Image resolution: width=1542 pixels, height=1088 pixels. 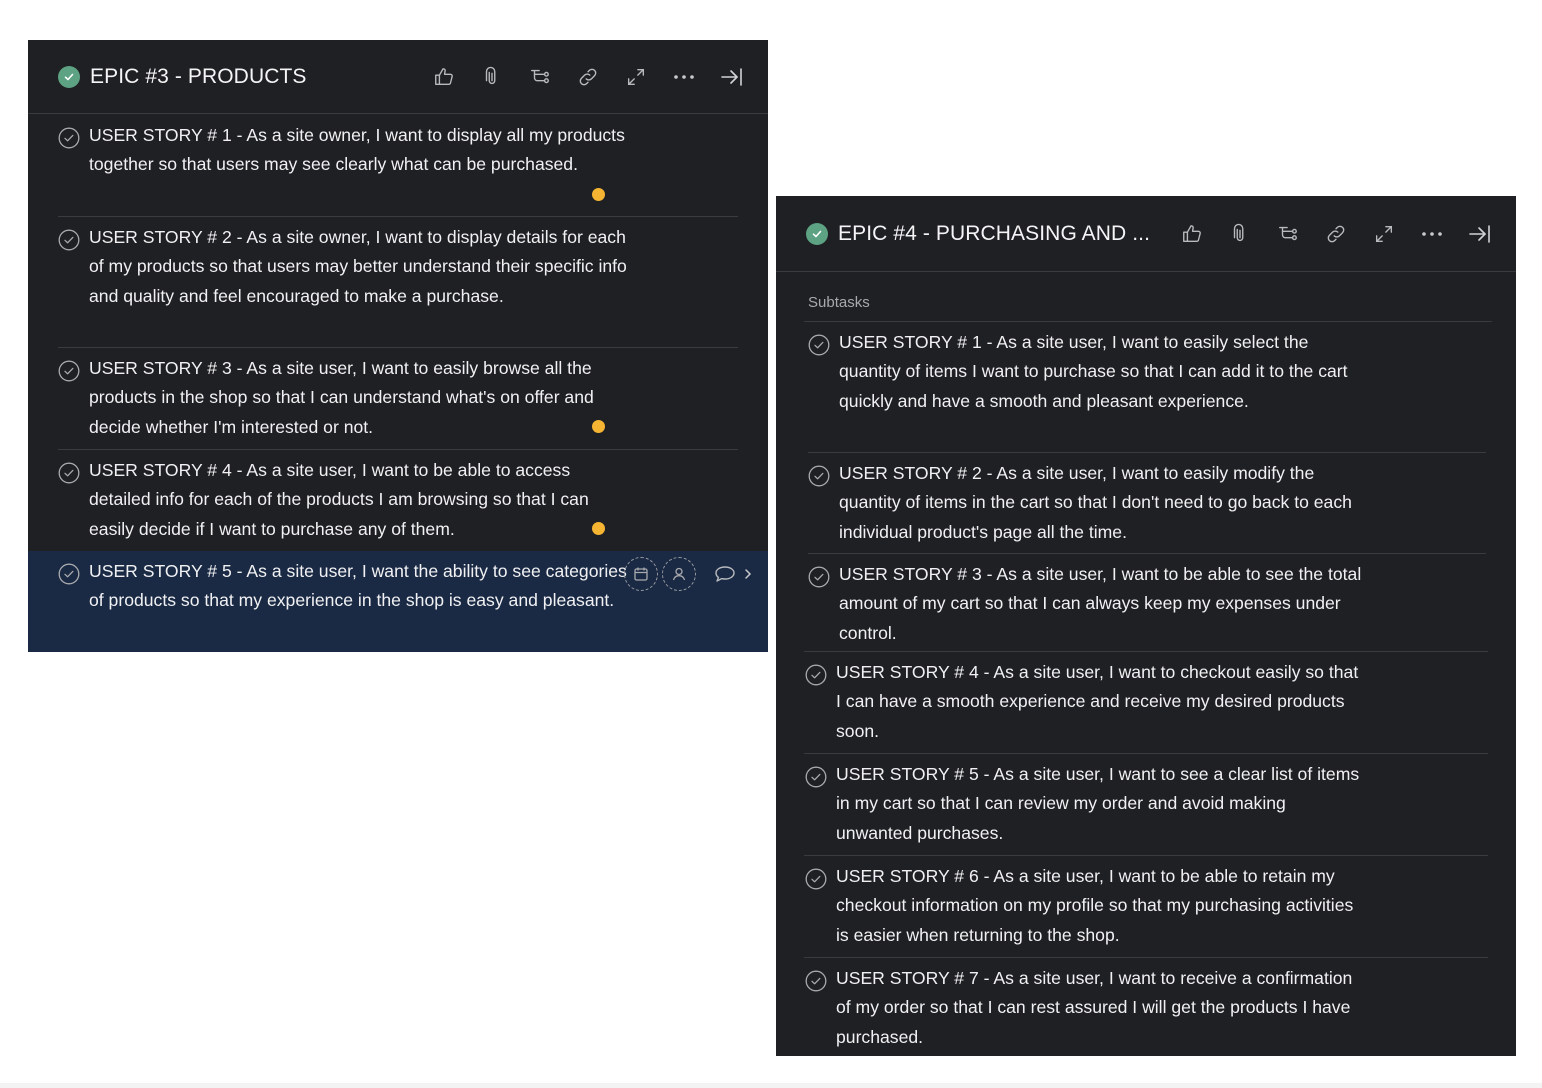 I want to click on row-actions, so click(x=689, y=574).